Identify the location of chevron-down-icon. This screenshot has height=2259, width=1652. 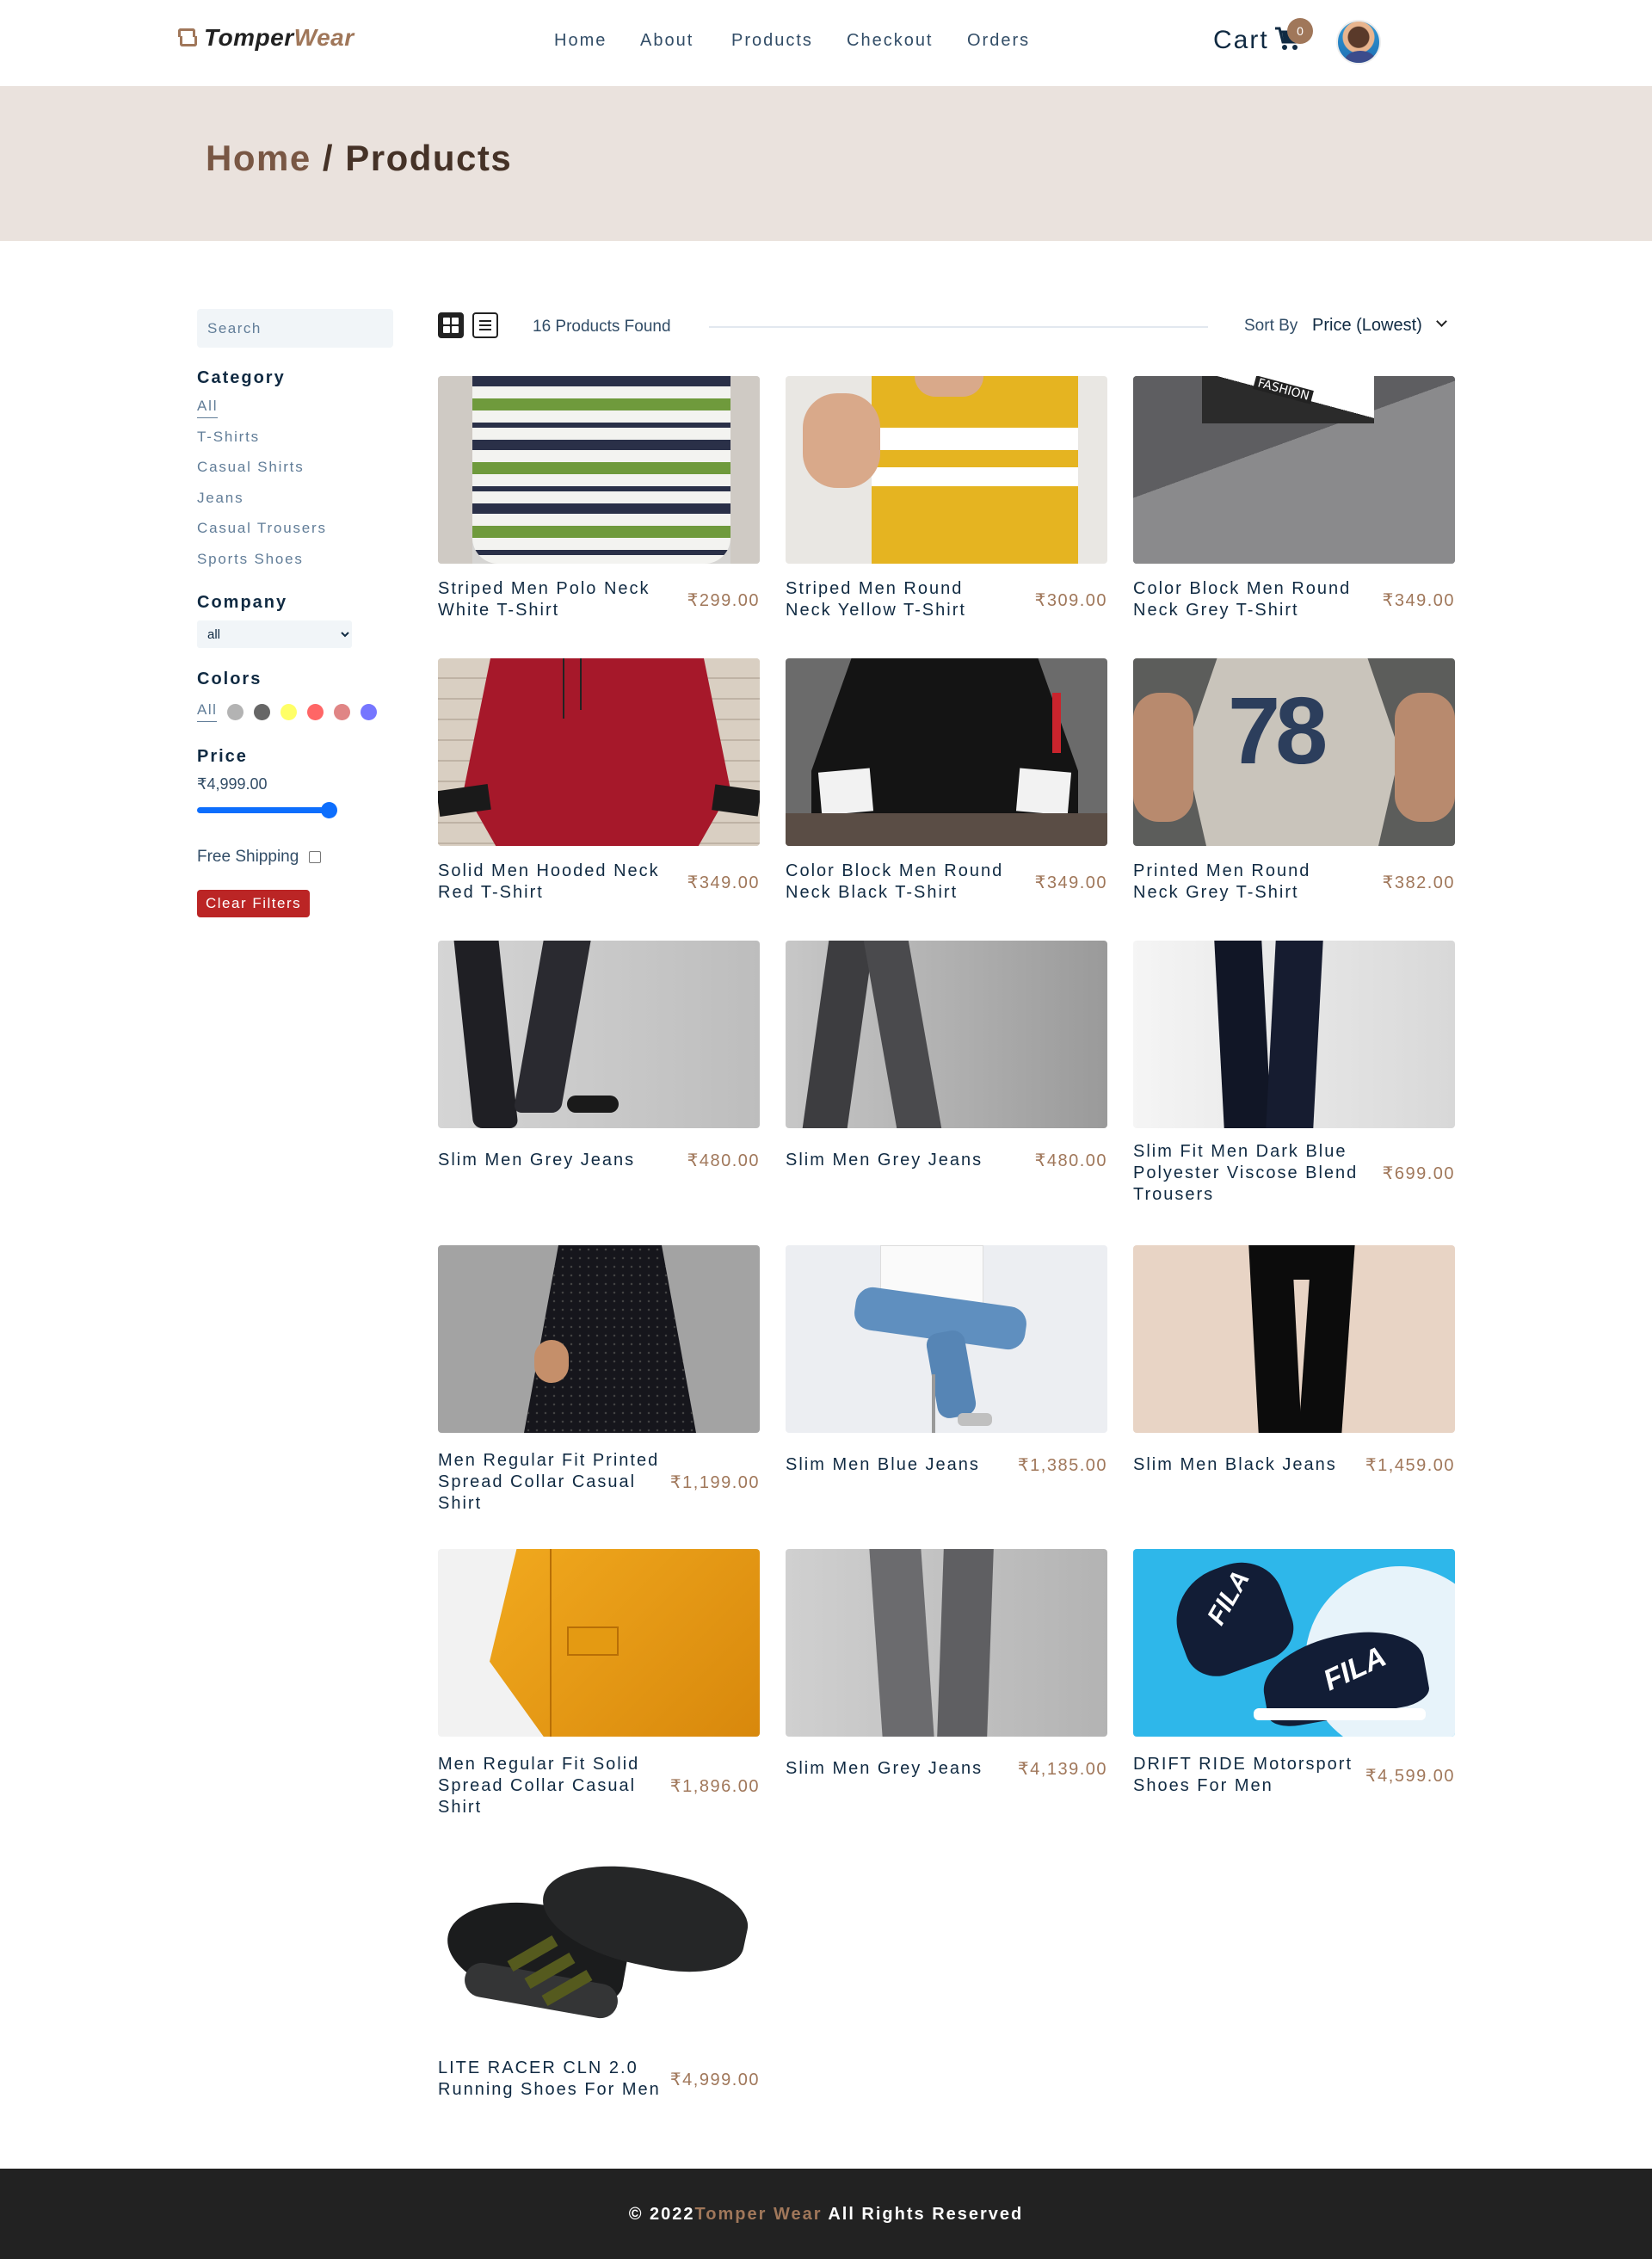
(1441, 321).